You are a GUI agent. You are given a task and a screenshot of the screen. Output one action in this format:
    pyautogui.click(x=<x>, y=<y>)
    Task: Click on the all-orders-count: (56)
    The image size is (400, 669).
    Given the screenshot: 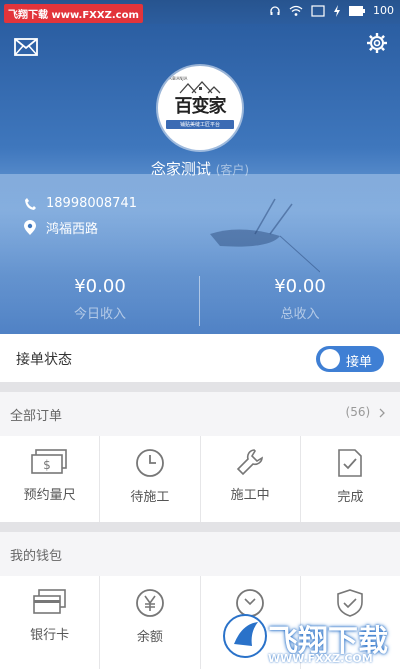 What is the action you would take?
    pyautogui.click(x=366, y=412)
    